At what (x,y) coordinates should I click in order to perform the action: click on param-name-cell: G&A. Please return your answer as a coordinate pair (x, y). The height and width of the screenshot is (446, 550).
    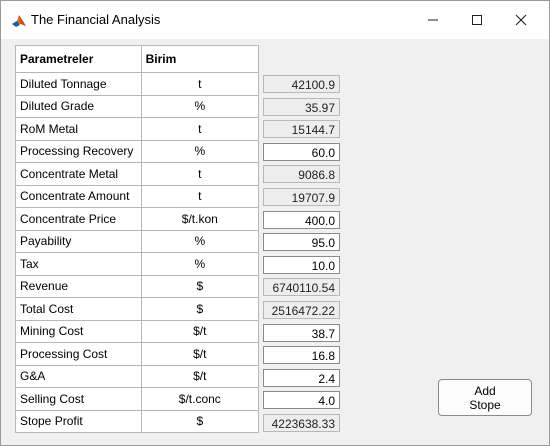
    Looking at the image, I should click on (78, 376).